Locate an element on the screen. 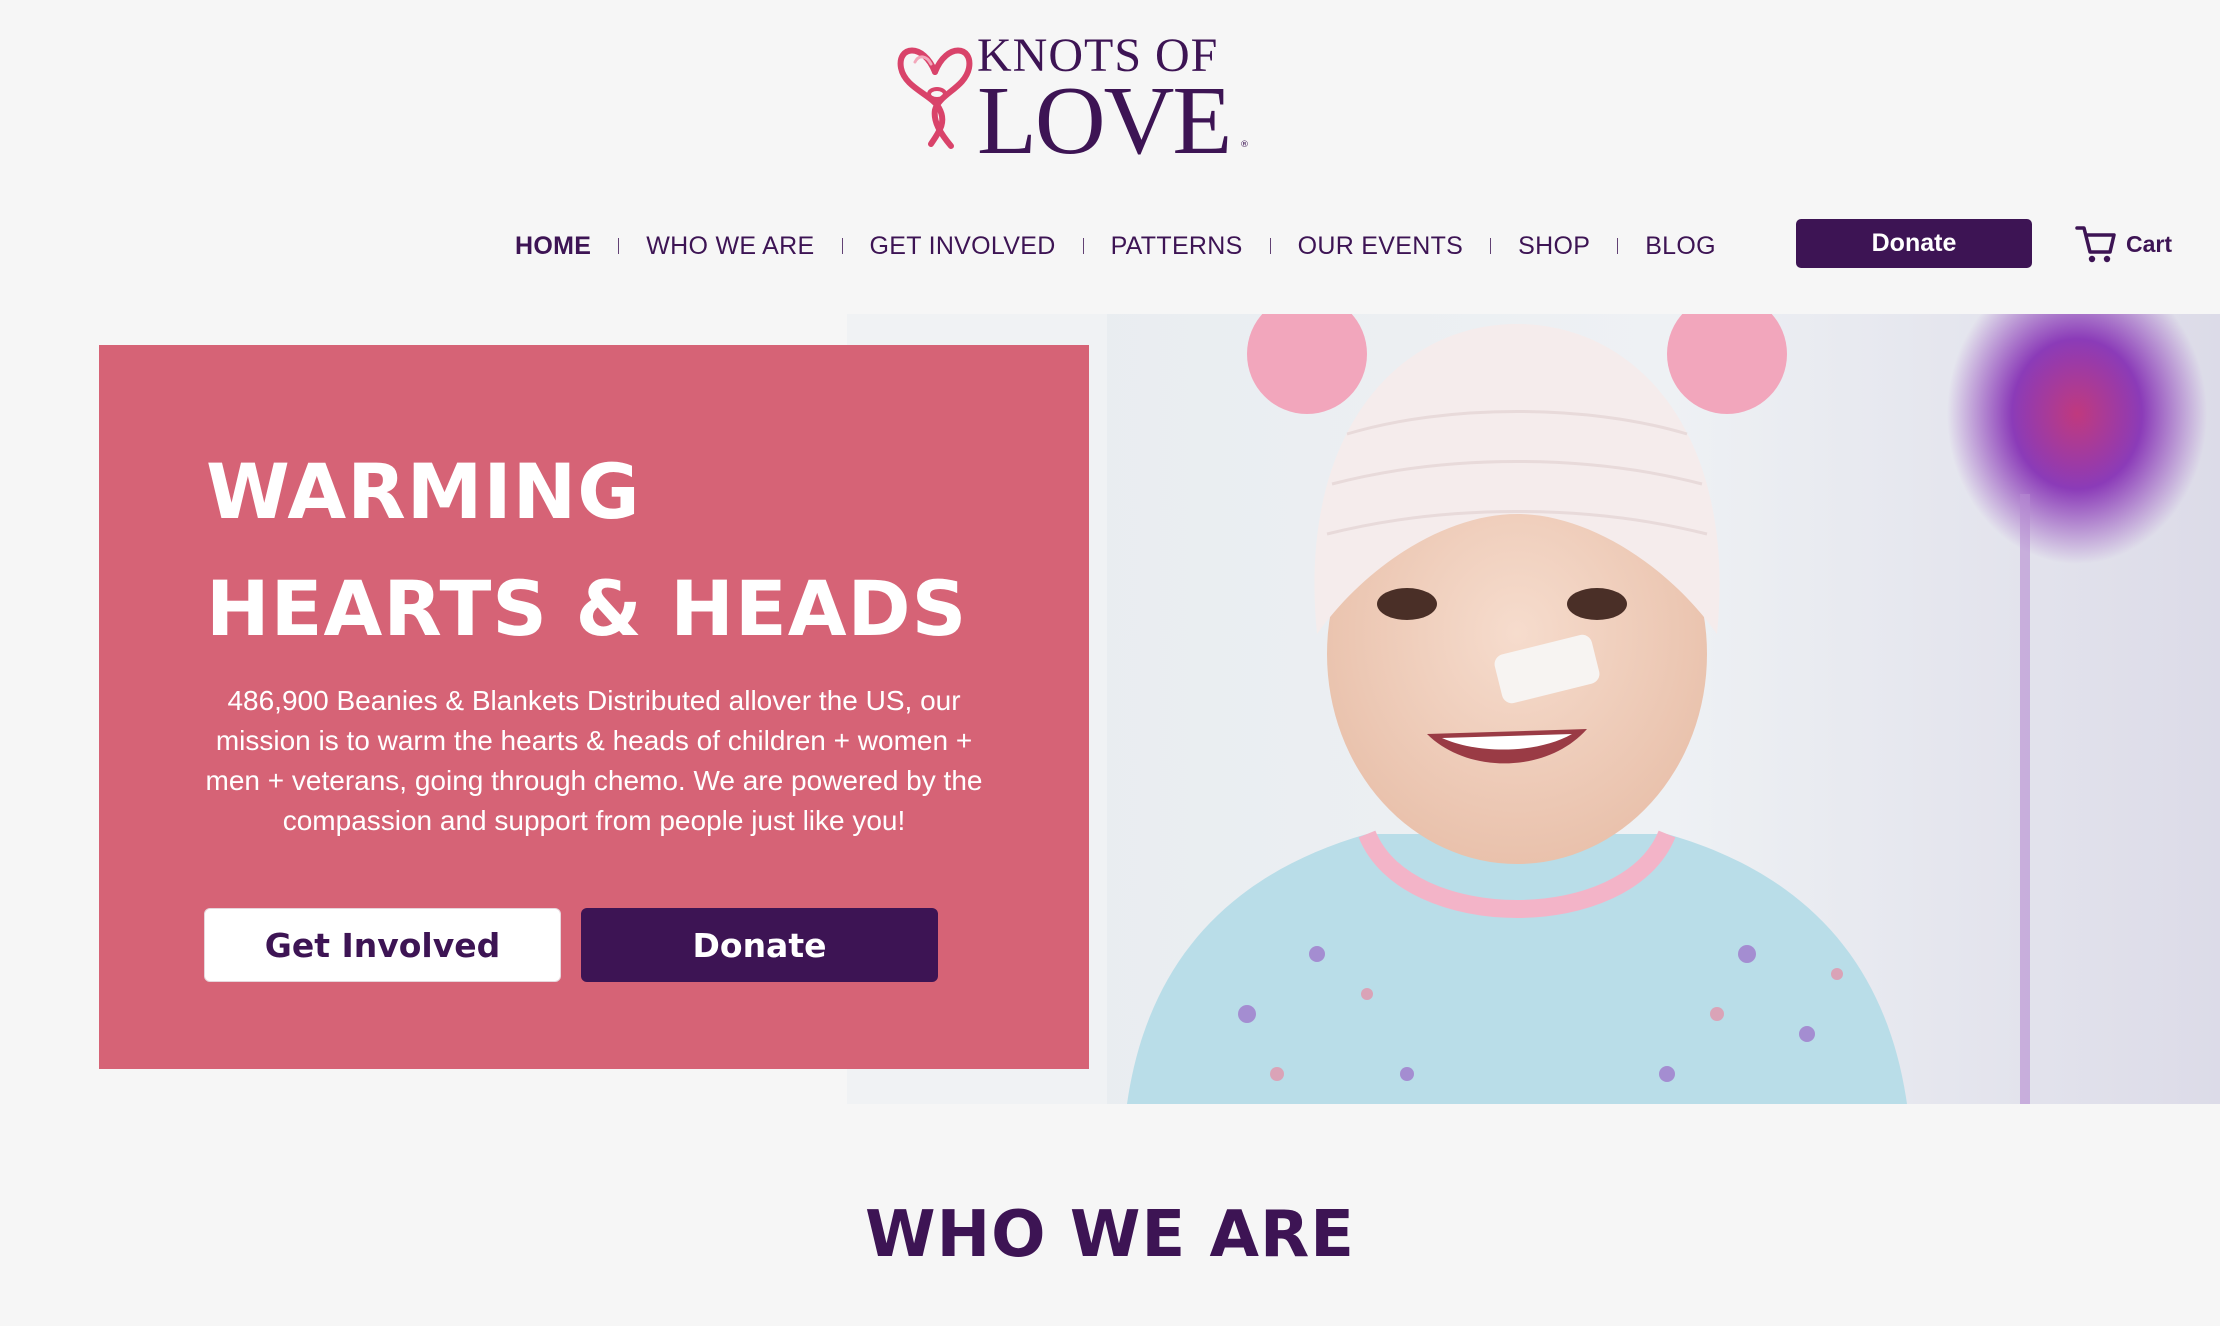 This screenshot has width=2220, height=1326. who-we-are-heading: WHO WE ARE is located at coordinates (1110, 1235).